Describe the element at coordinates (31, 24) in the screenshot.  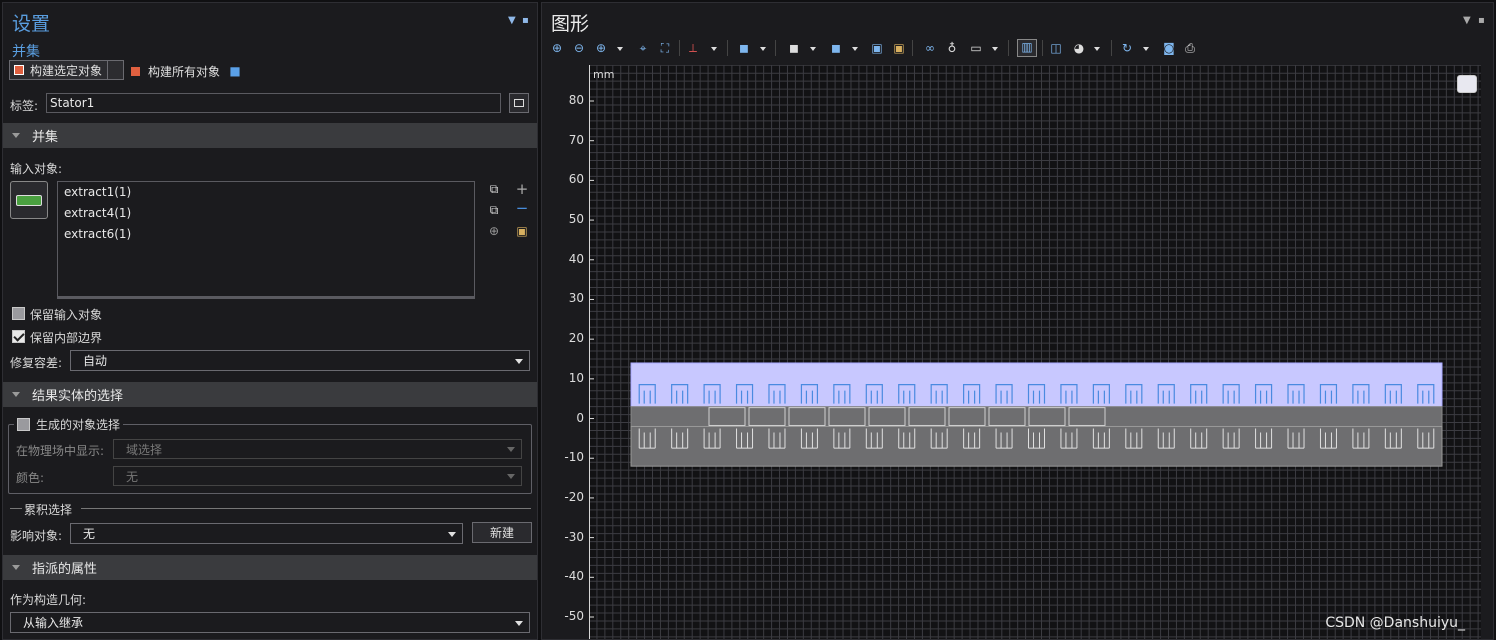
I see `settings-title: 设置` at that location.